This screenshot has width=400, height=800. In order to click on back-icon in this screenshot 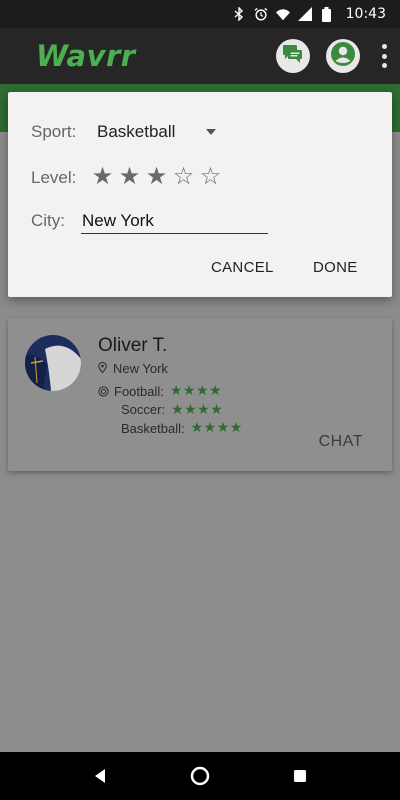, I will do `click(100, 776)`.